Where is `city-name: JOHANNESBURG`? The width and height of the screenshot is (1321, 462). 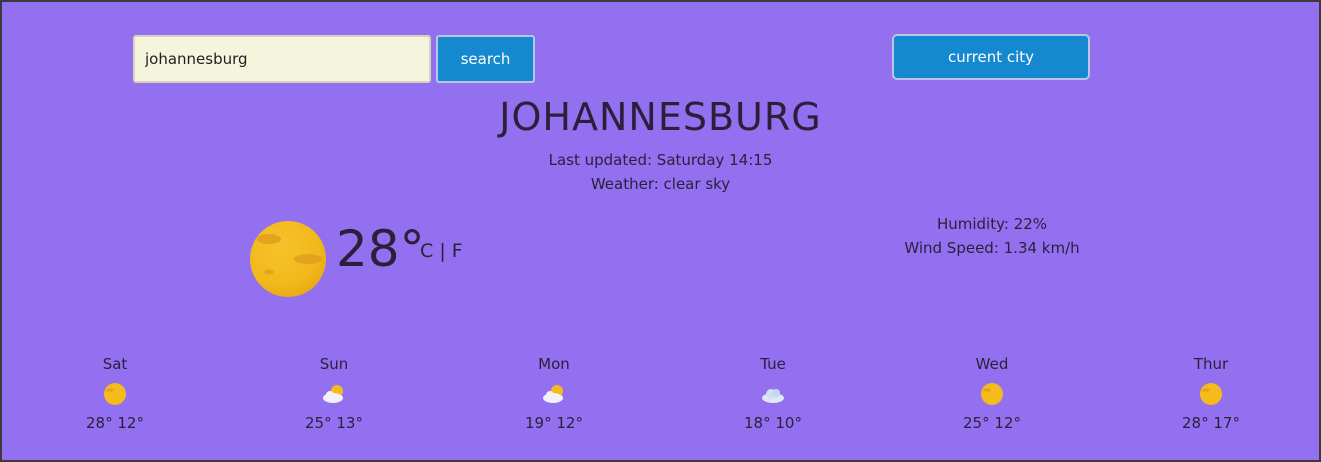
city-name: JOHANNESBURG is located at coordinates (660, 117).